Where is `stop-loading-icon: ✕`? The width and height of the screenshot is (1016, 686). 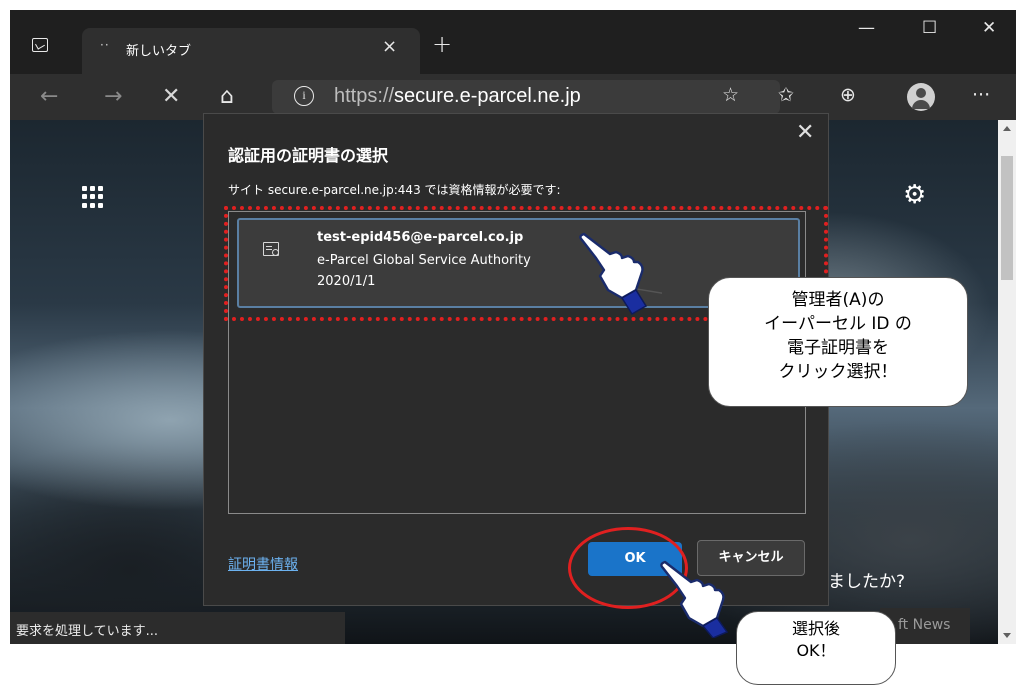 stop-loading-icon: ✕ is located at coordinates (171, 96).